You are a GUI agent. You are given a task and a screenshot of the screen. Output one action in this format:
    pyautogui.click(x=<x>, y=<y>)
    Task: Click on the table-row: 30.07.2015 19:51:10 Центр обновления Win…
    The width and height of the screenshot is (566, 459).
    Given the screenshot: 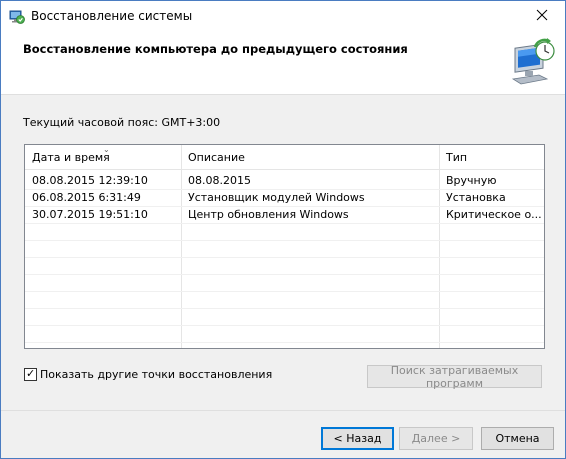 What is the action you would take?
    pyautogui.click(x=284, y=215)
    